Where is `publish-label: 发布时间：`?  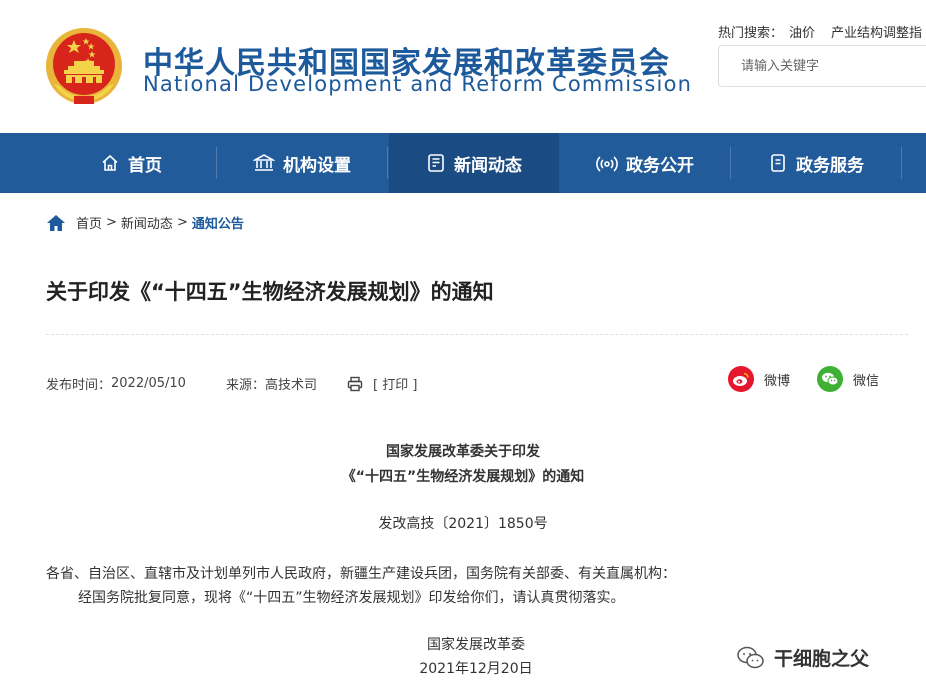 publish-label: 发布时间： is located at coordinates (79, 385).